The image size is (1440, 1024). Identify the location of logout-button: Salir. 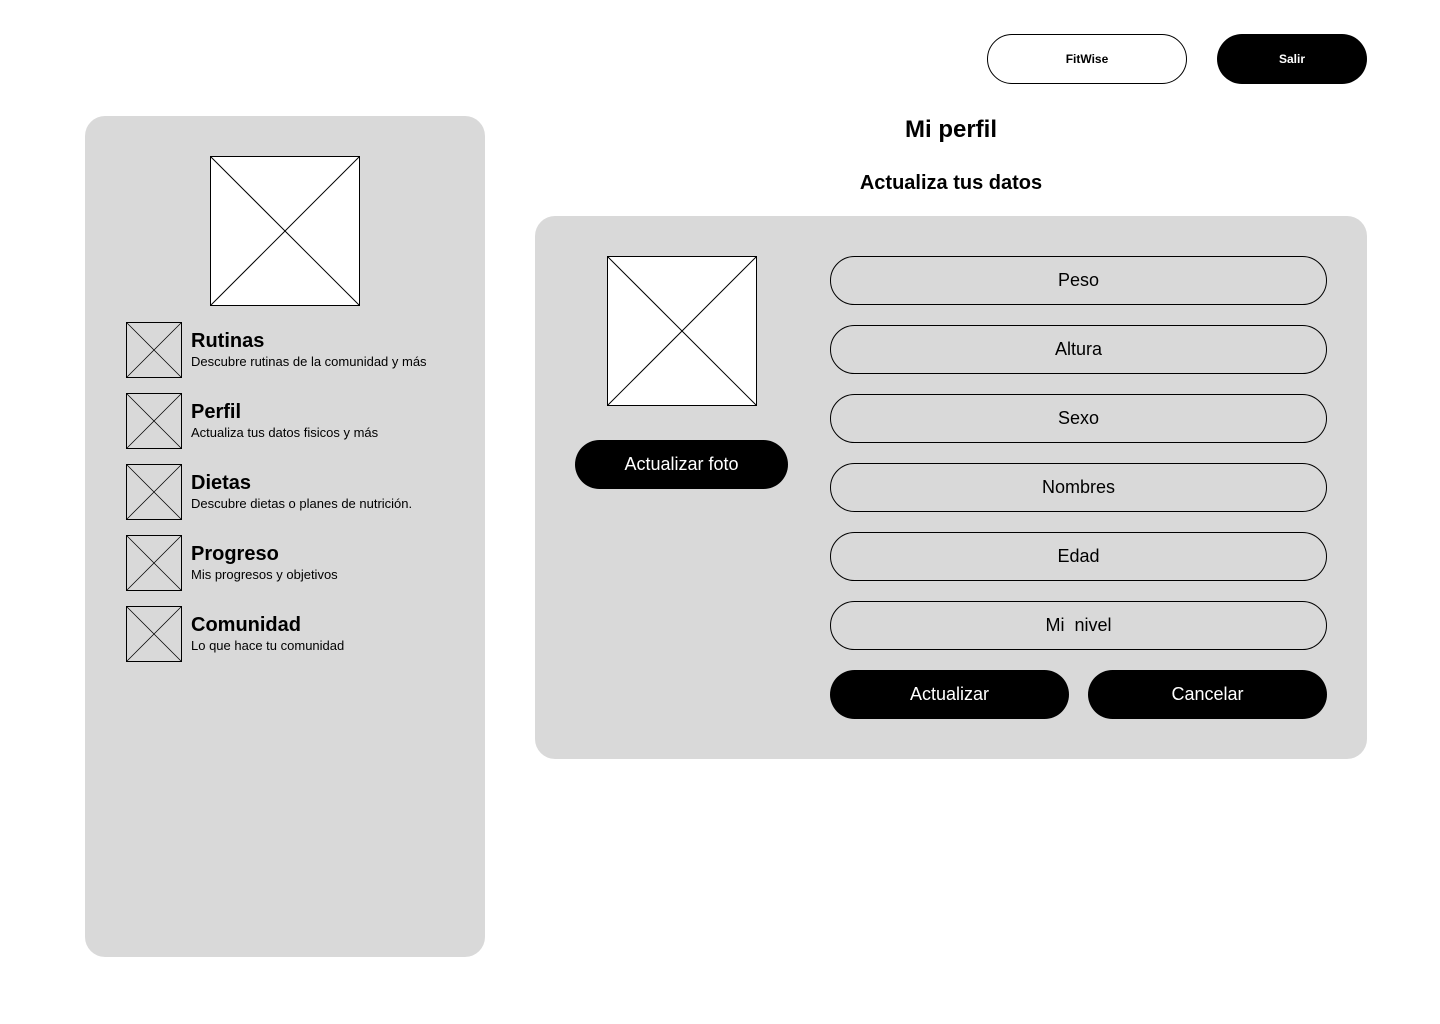
(1292, 59).